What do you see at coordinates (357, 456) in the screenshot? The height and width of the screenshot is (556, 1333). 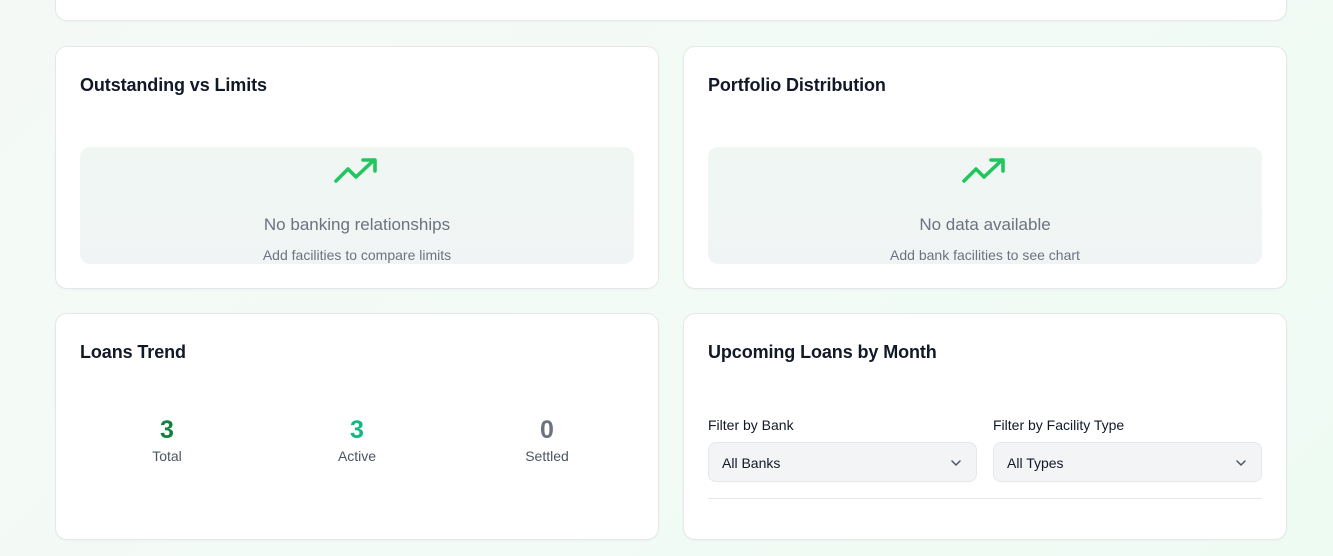 I see `stat-label: Active` at bounding box center [357, 456].